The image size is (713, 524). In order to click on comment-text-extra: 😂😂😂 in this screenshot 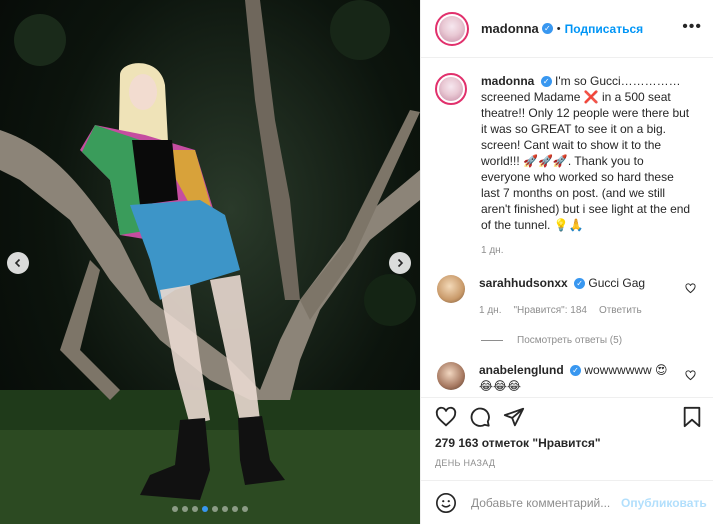, I will do `click(500, 386)`.